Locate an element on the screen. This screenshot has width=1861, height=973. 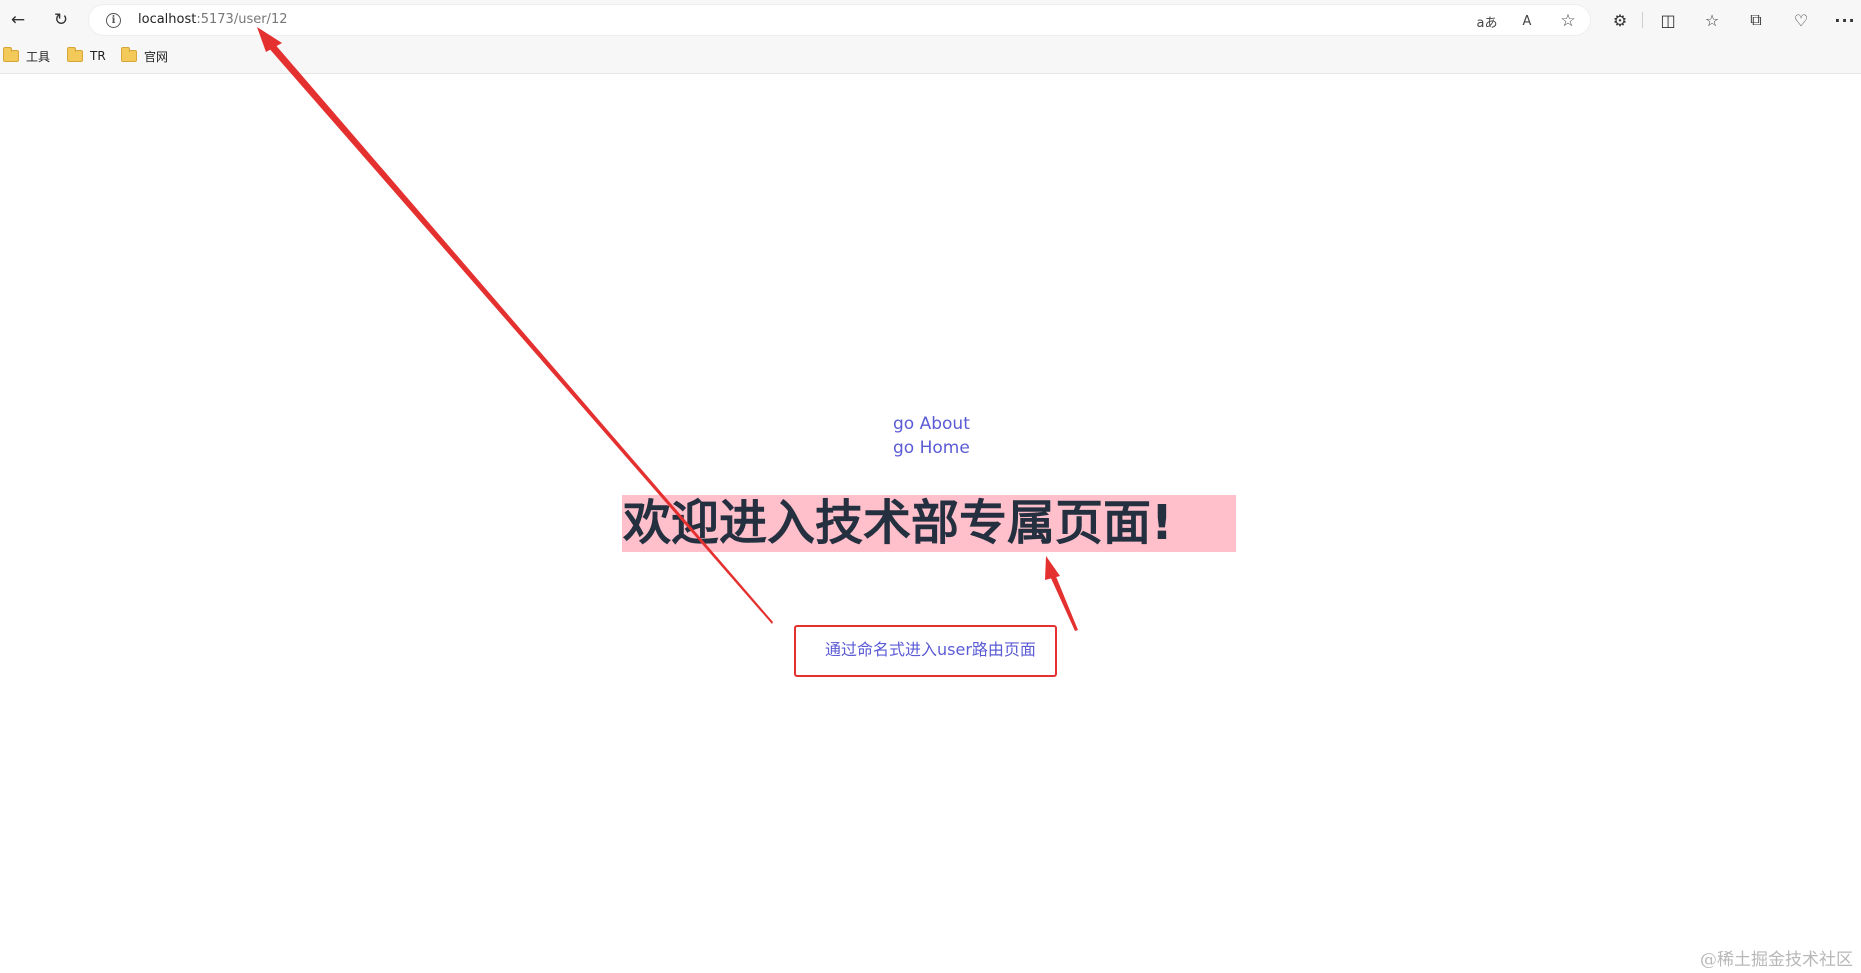
bookmarks-bar: 工具 TR 官网 is located at coordinates (930, 57).